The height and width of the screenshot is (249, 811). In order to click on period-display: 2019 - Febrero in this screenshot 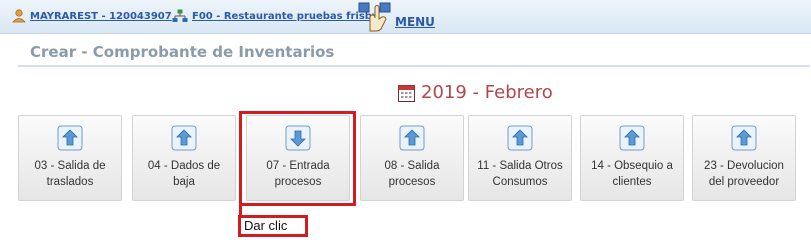, I will do `click(475, 92)`.